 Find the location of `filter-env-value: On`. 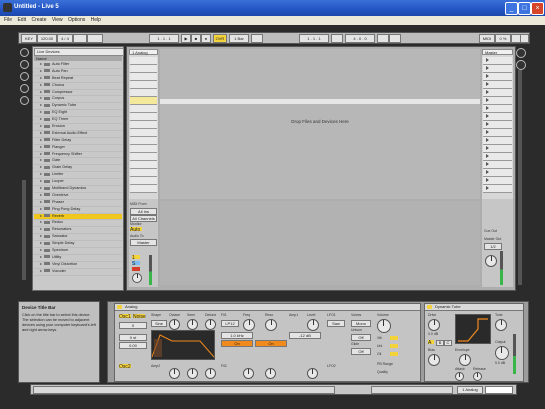

filter-env-value: On is located at coordinates (237, 343).